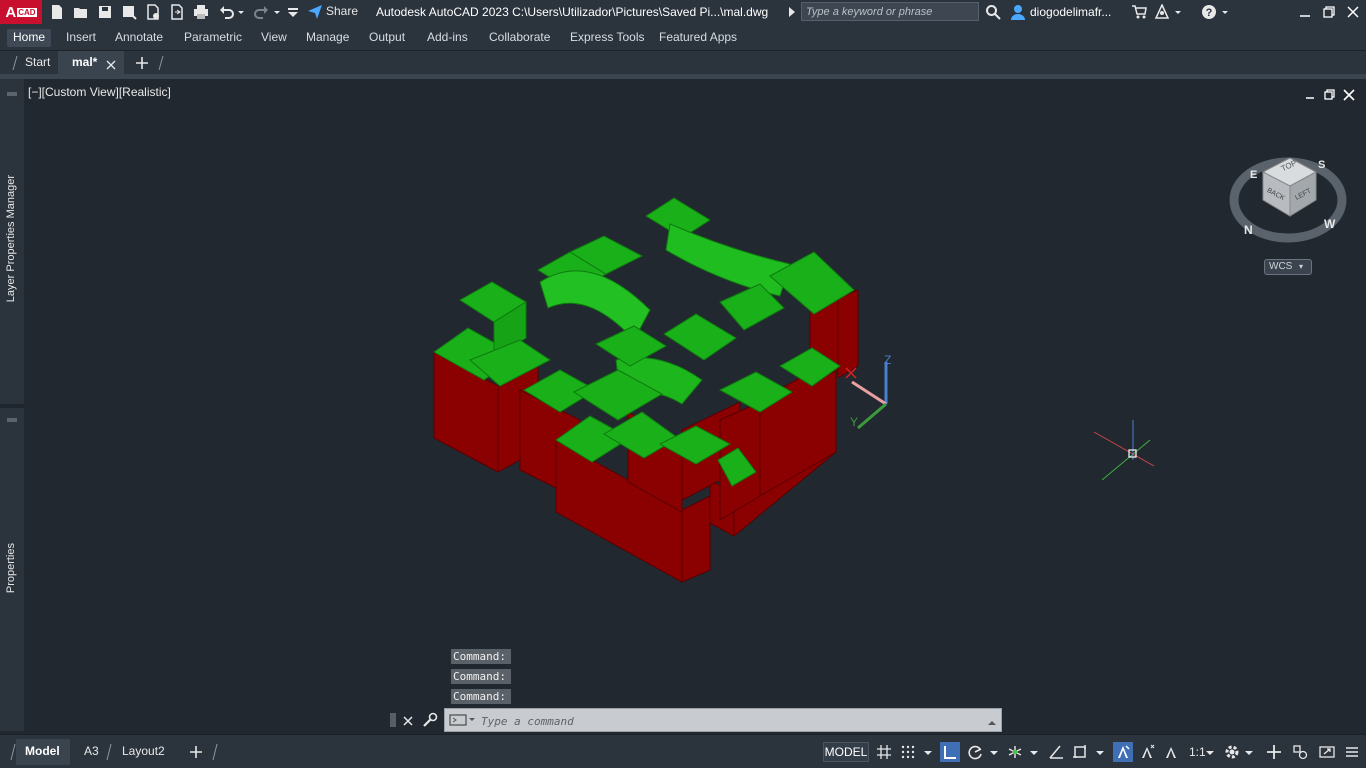 This screenshot has height=768, width=1366. What do you see at coordinates (1162, 12) in the screenshot?
I see `autodesk-app-store-icon` at bounding box center [1162, 12].